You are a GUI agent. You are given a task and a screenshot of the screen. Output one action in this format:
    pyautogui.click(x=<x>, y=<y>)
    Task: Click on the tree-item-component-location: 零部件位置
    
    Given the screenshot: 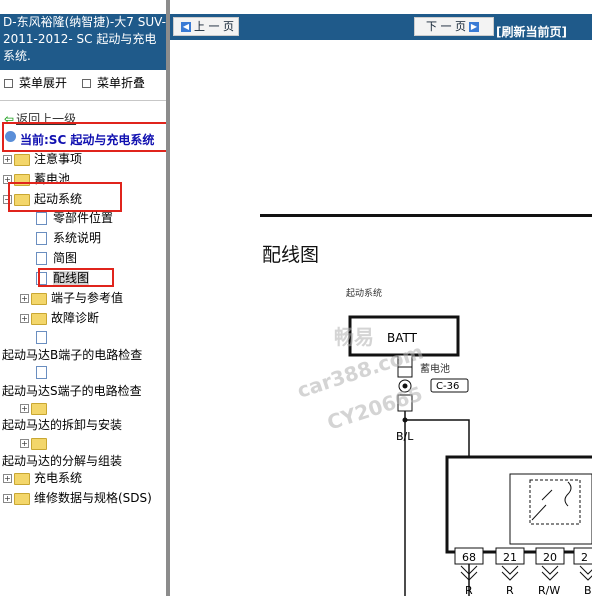 What is the action you would take?
    pyautogui.click(x=74, y=218)
    